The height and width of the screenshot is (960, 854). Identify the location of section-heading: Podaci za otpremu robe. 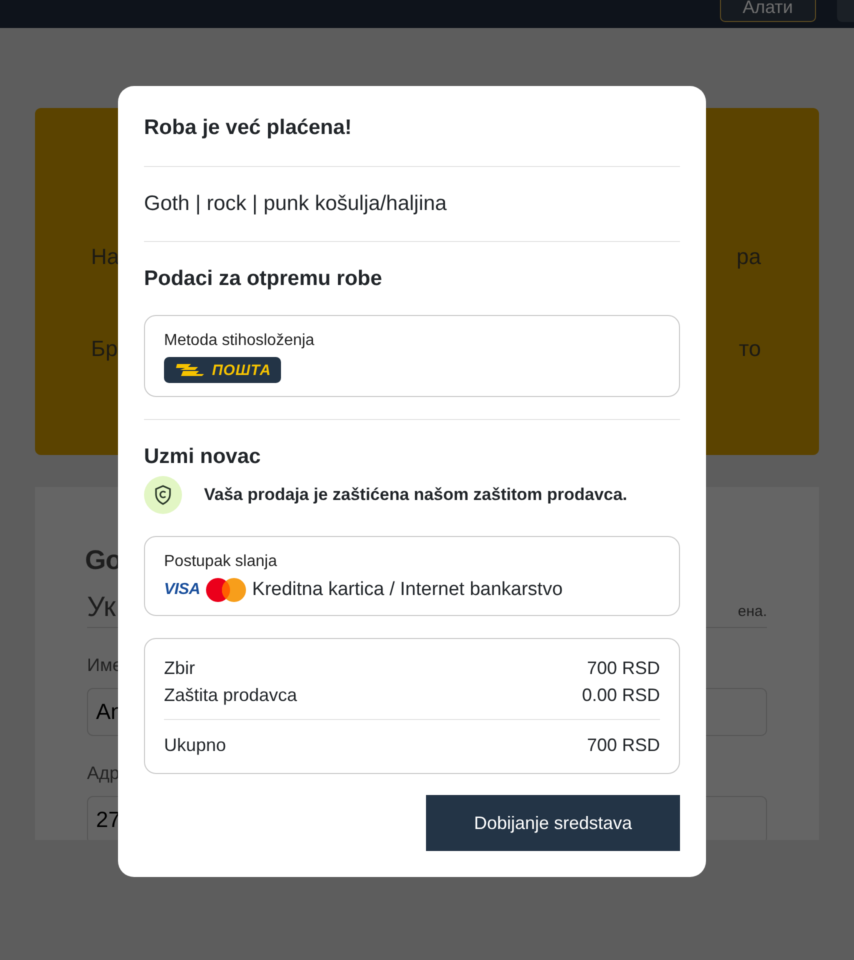
(263, 279).